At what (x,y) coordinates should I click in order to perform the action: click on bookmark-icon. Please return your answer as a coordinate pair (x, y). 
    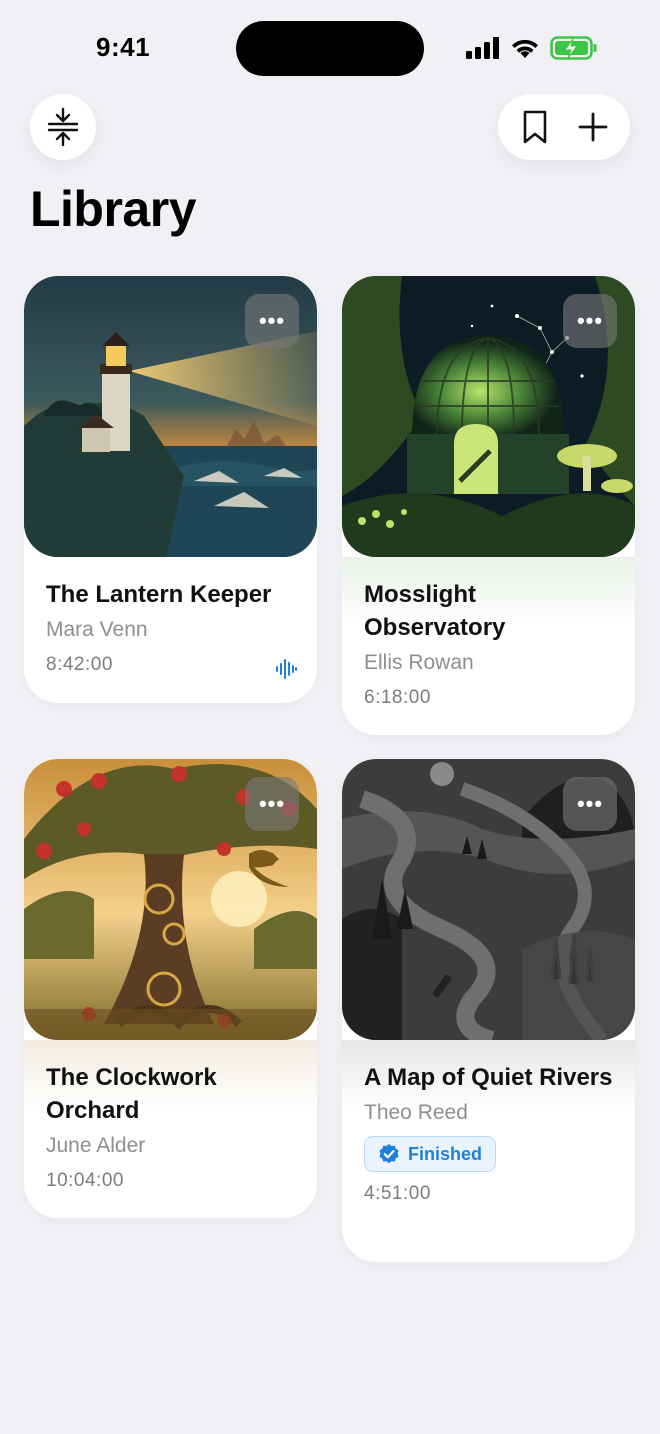
    Looking at the image, I should click on (535, 127).